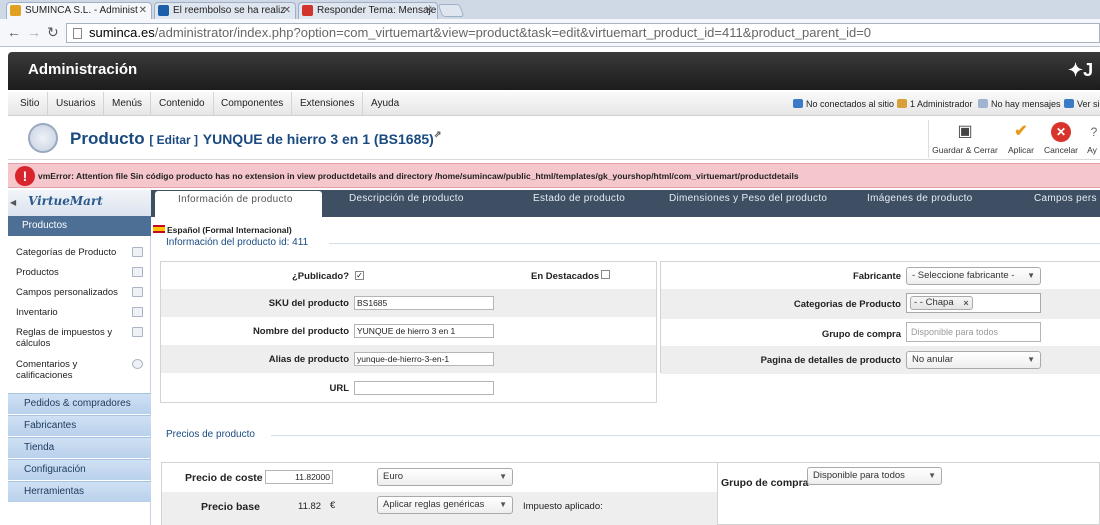 The width and height of the screenshot is (1100, 525). I want to click on price-group-select: Disponible para todos ▼, so click(874, 476).